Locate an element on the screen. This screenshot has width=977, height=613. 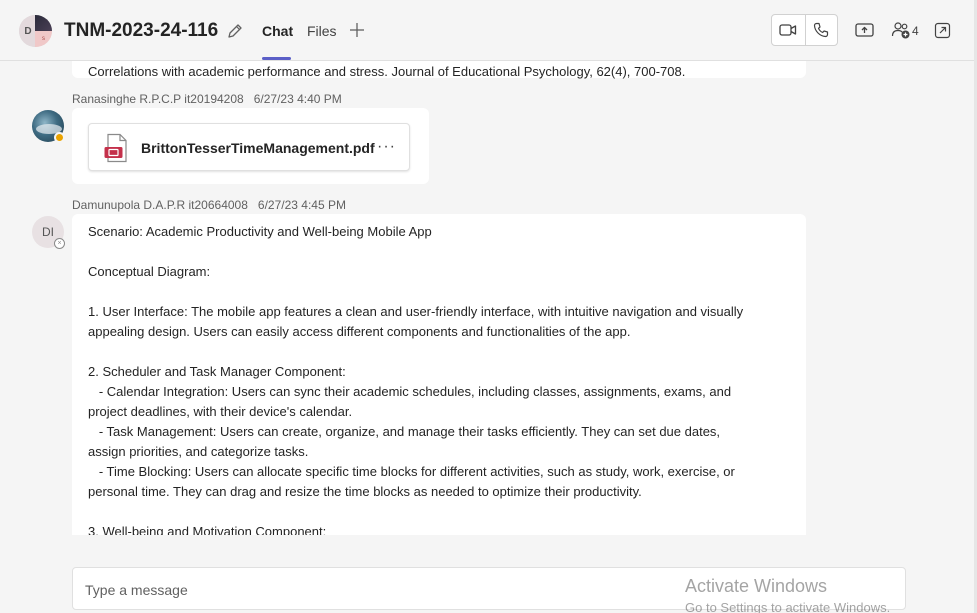
pdf-file-icon is located at coordinates (115, 148).